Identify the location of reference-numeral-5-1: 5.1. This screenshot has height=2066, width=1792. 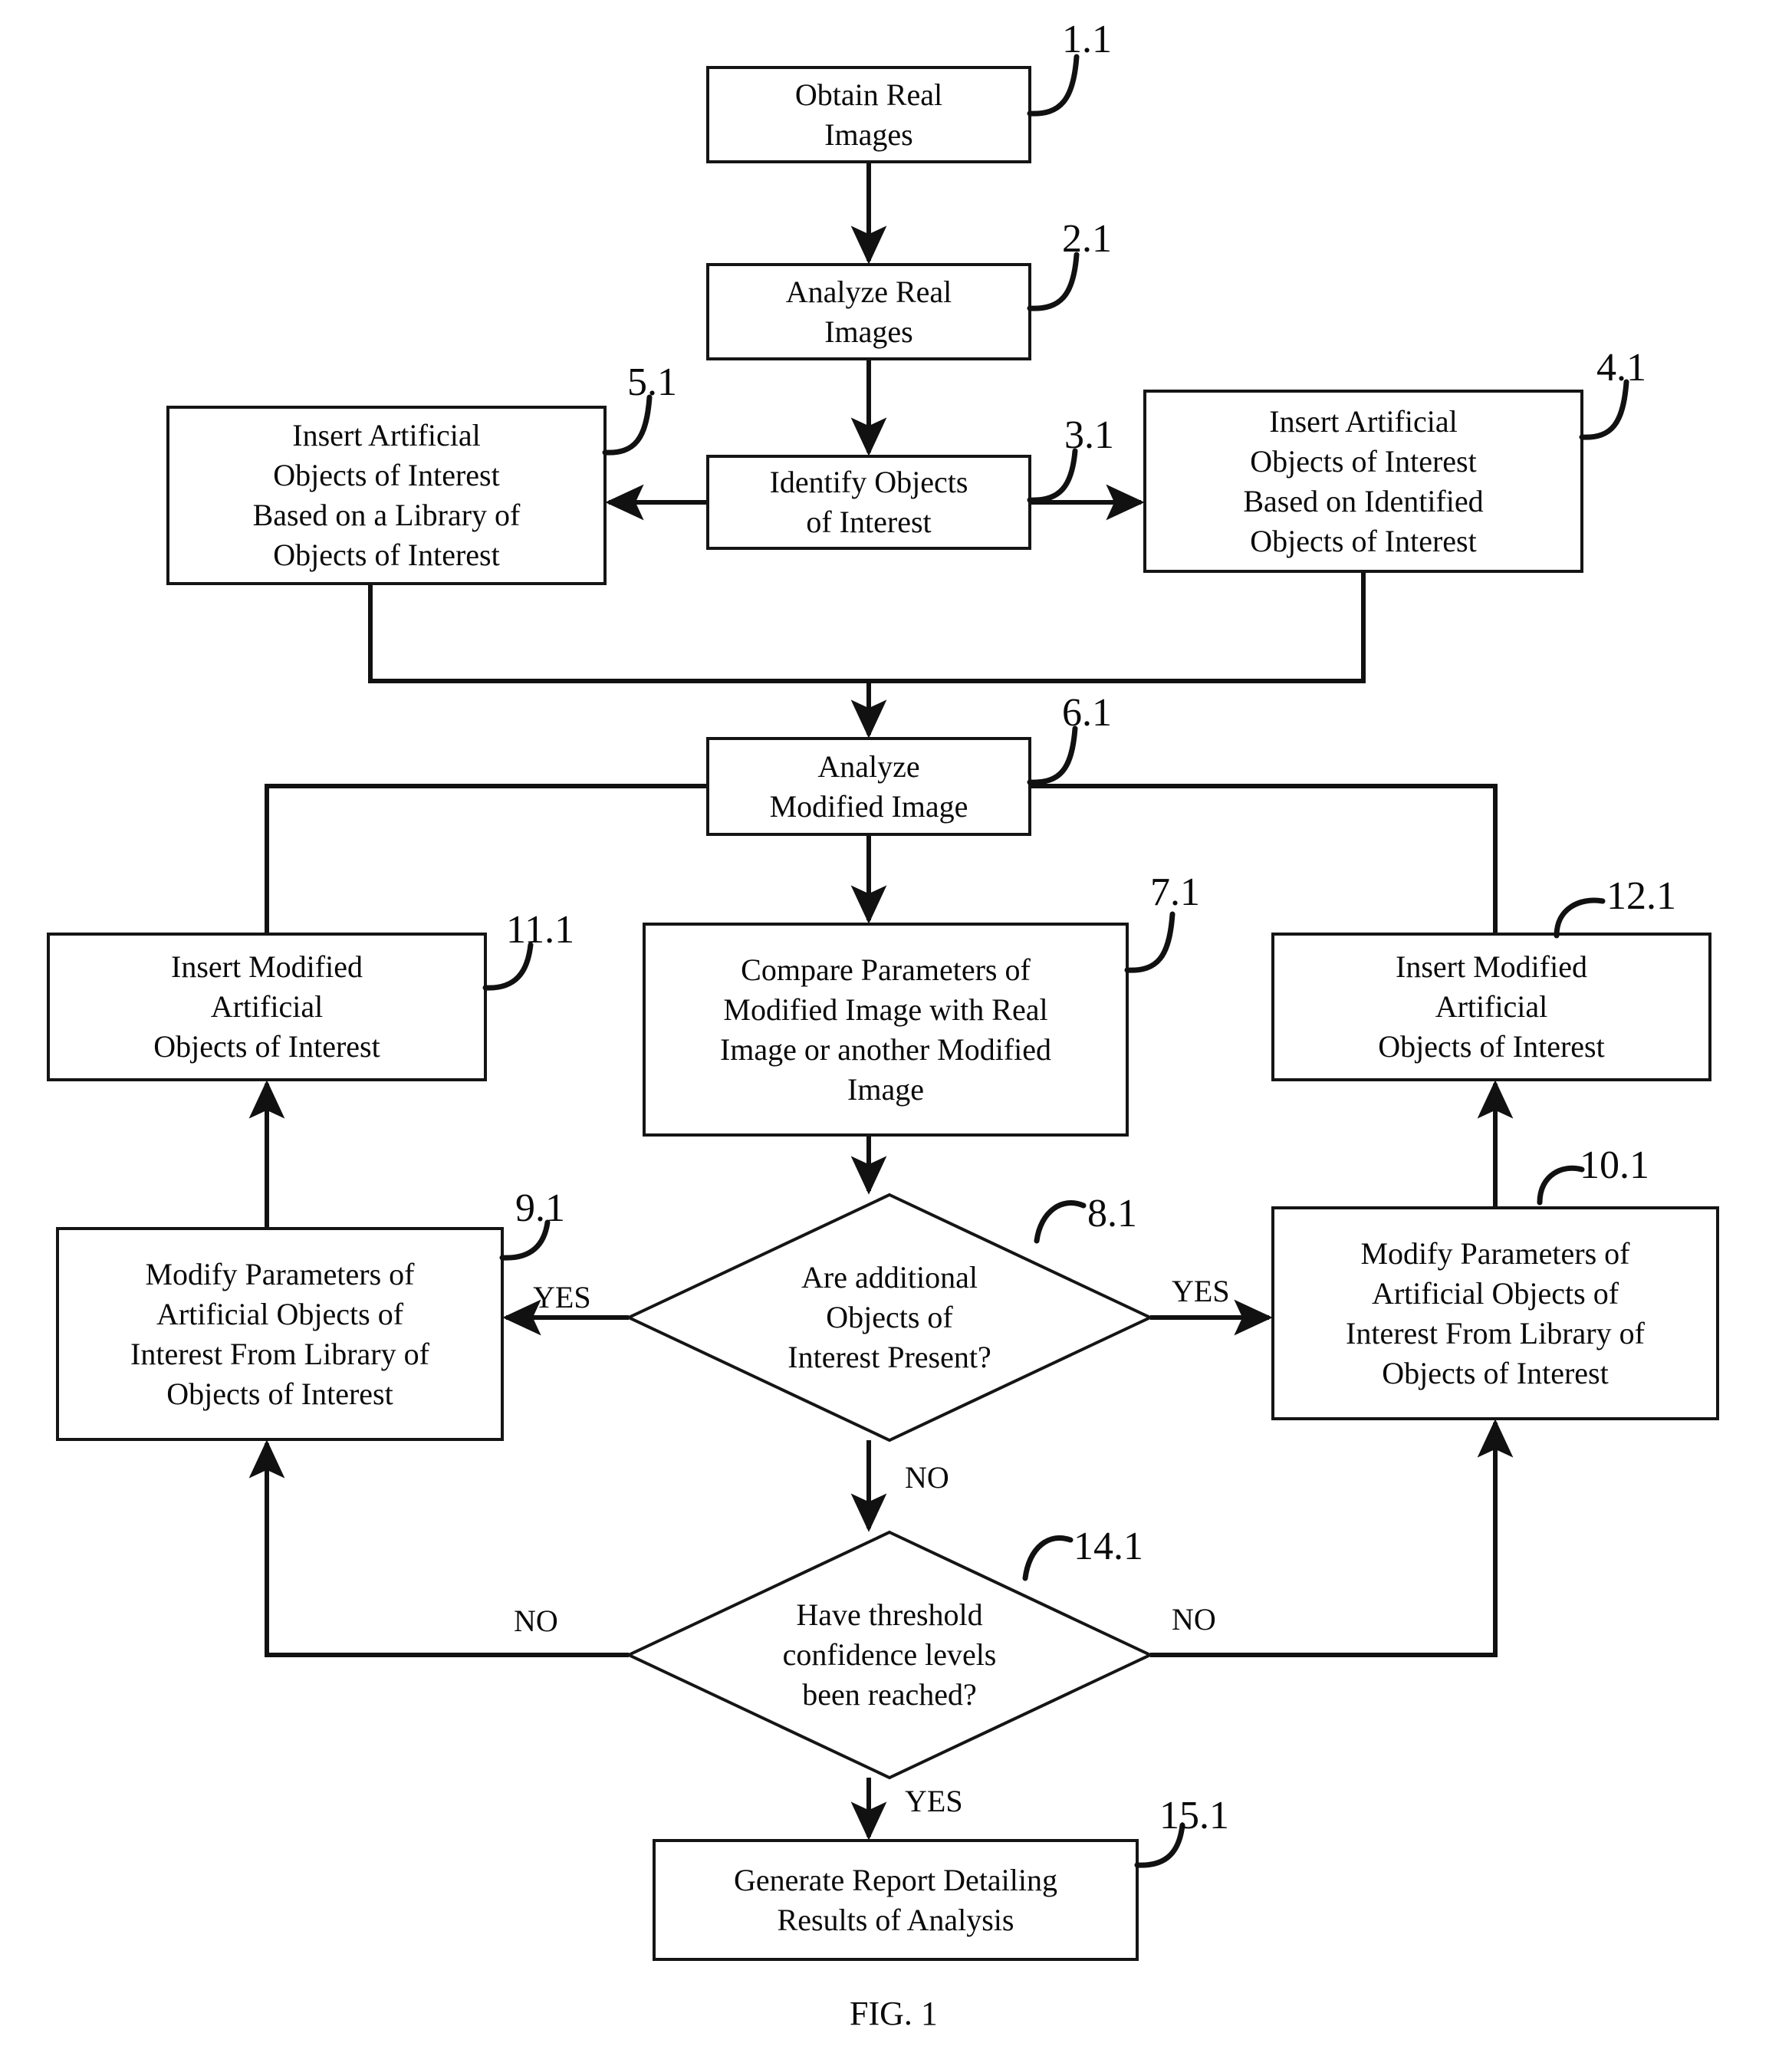
(652, 382).